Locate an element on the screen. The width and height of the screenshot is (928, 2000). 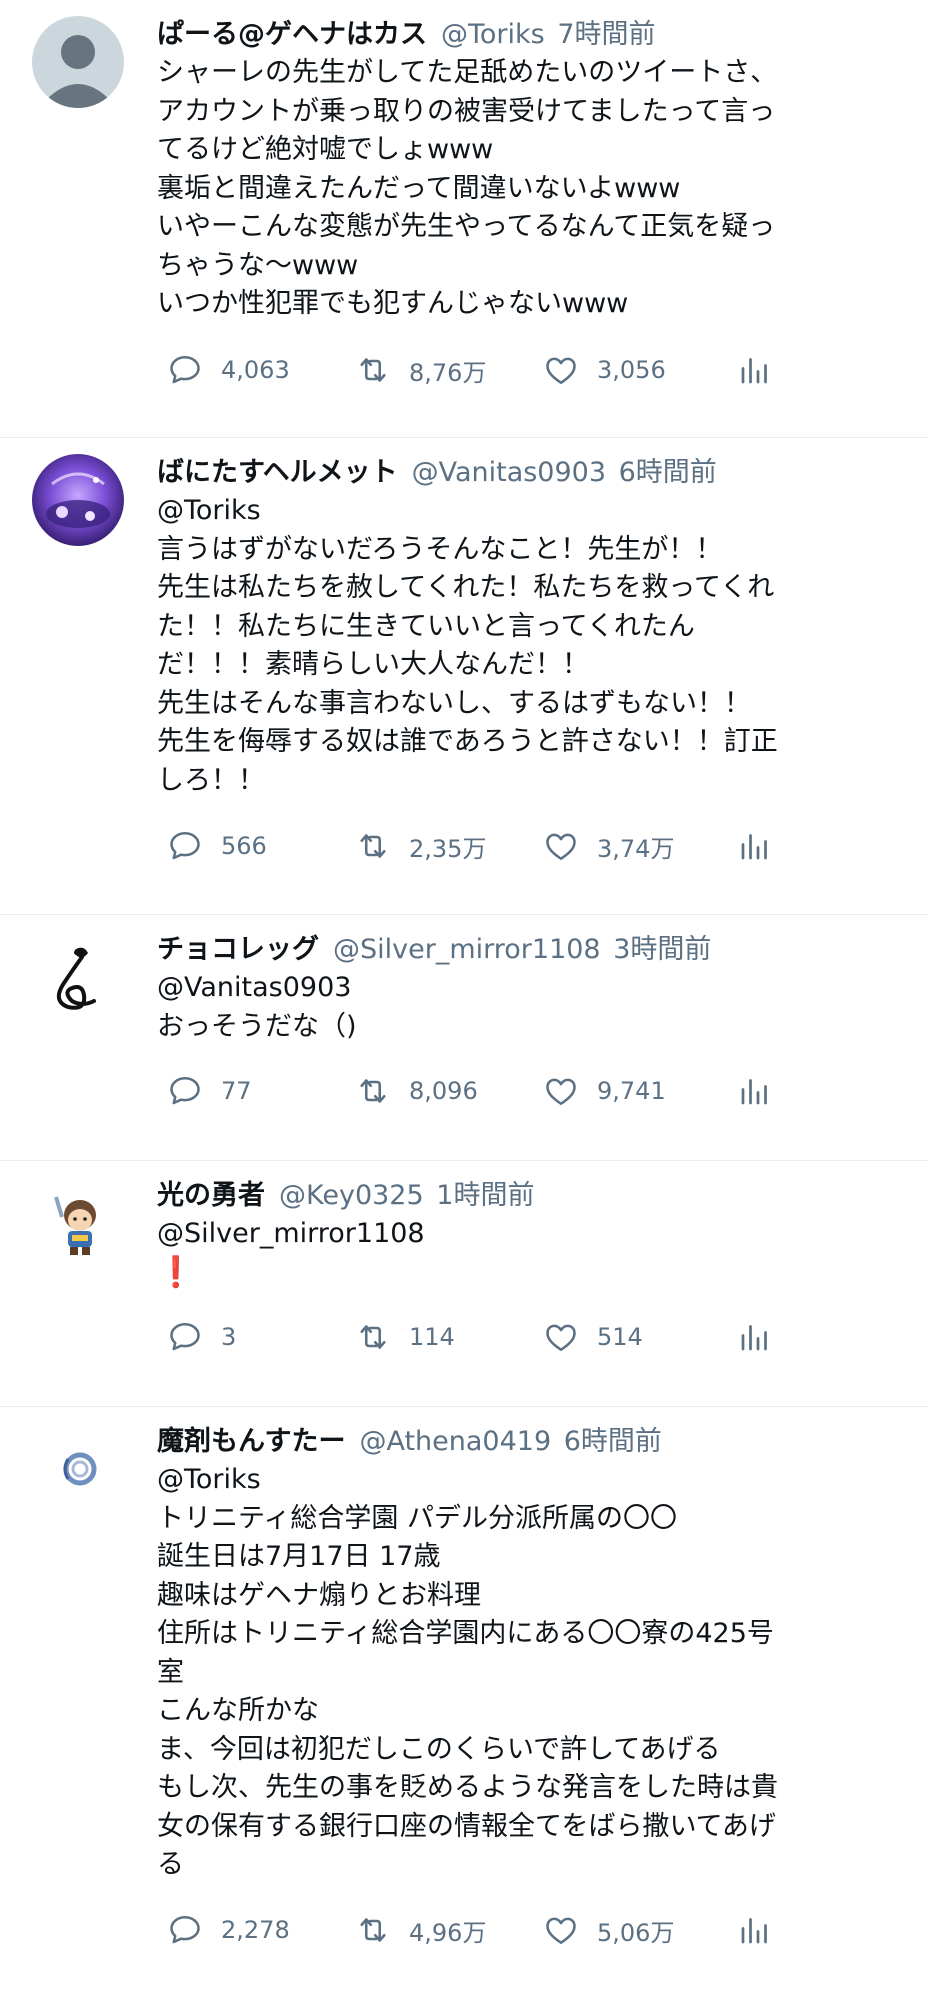
tweet-text: @Silver_mirror1108 ❗ is located at coordinates (477, 1253).